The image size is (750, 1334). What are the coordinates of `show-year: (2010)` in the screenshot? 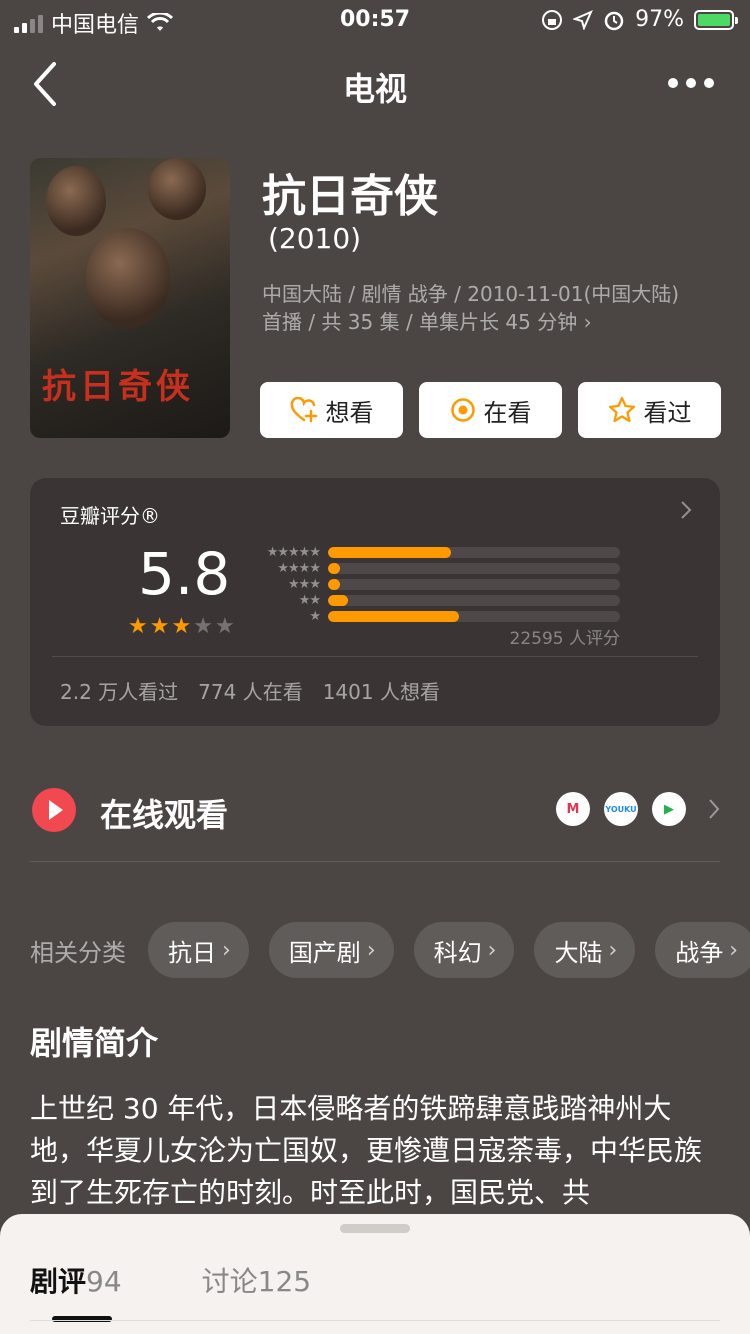 It's located at (315, 238).